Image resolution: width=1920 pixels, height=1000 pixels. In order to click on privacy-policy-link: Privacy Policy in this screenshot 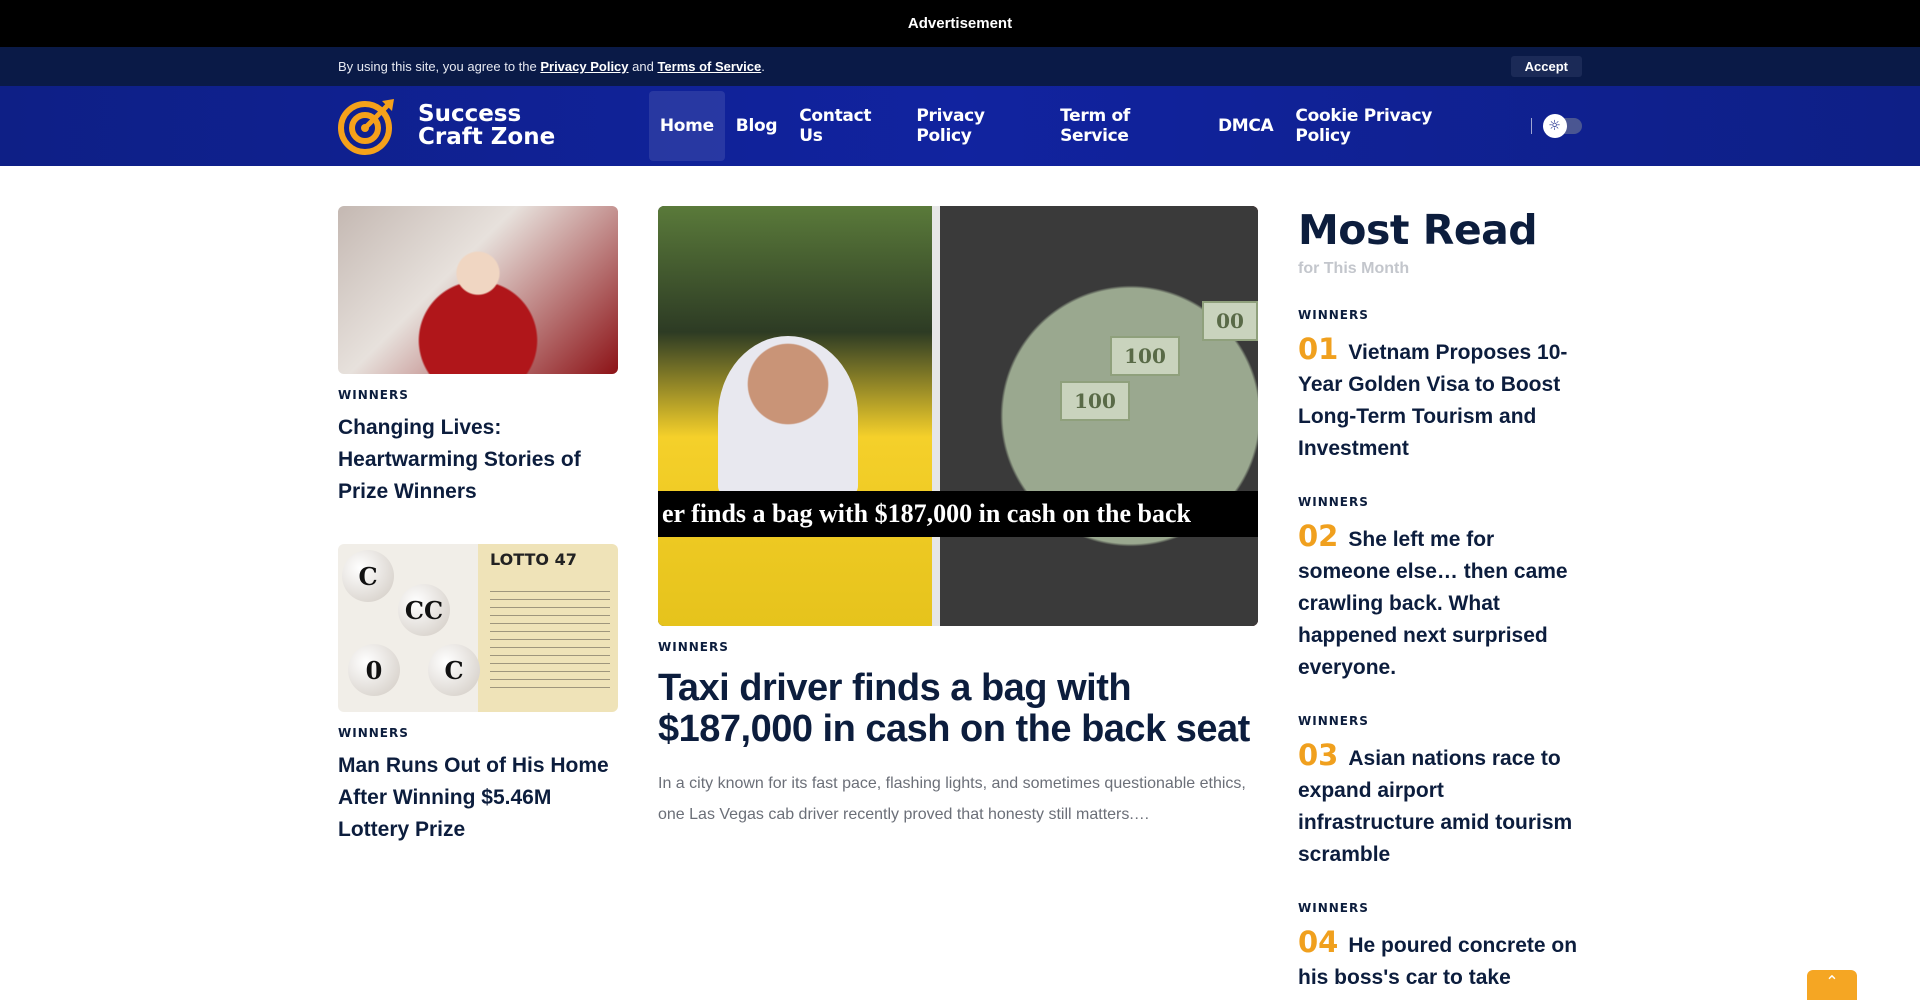, I will do `click(584, 66)`.